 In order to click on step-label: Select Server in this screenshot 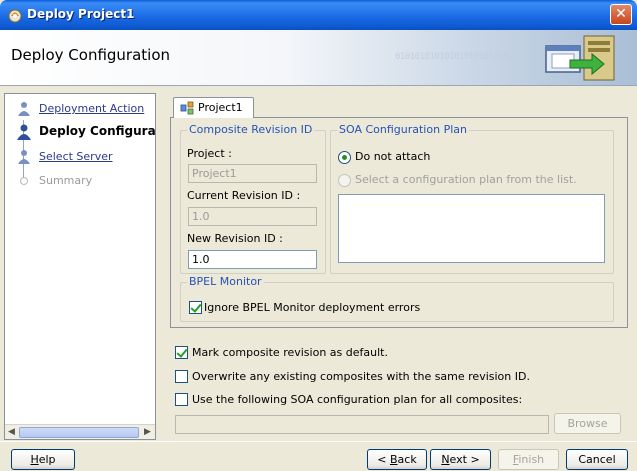, I will do `click(76, 156)`.